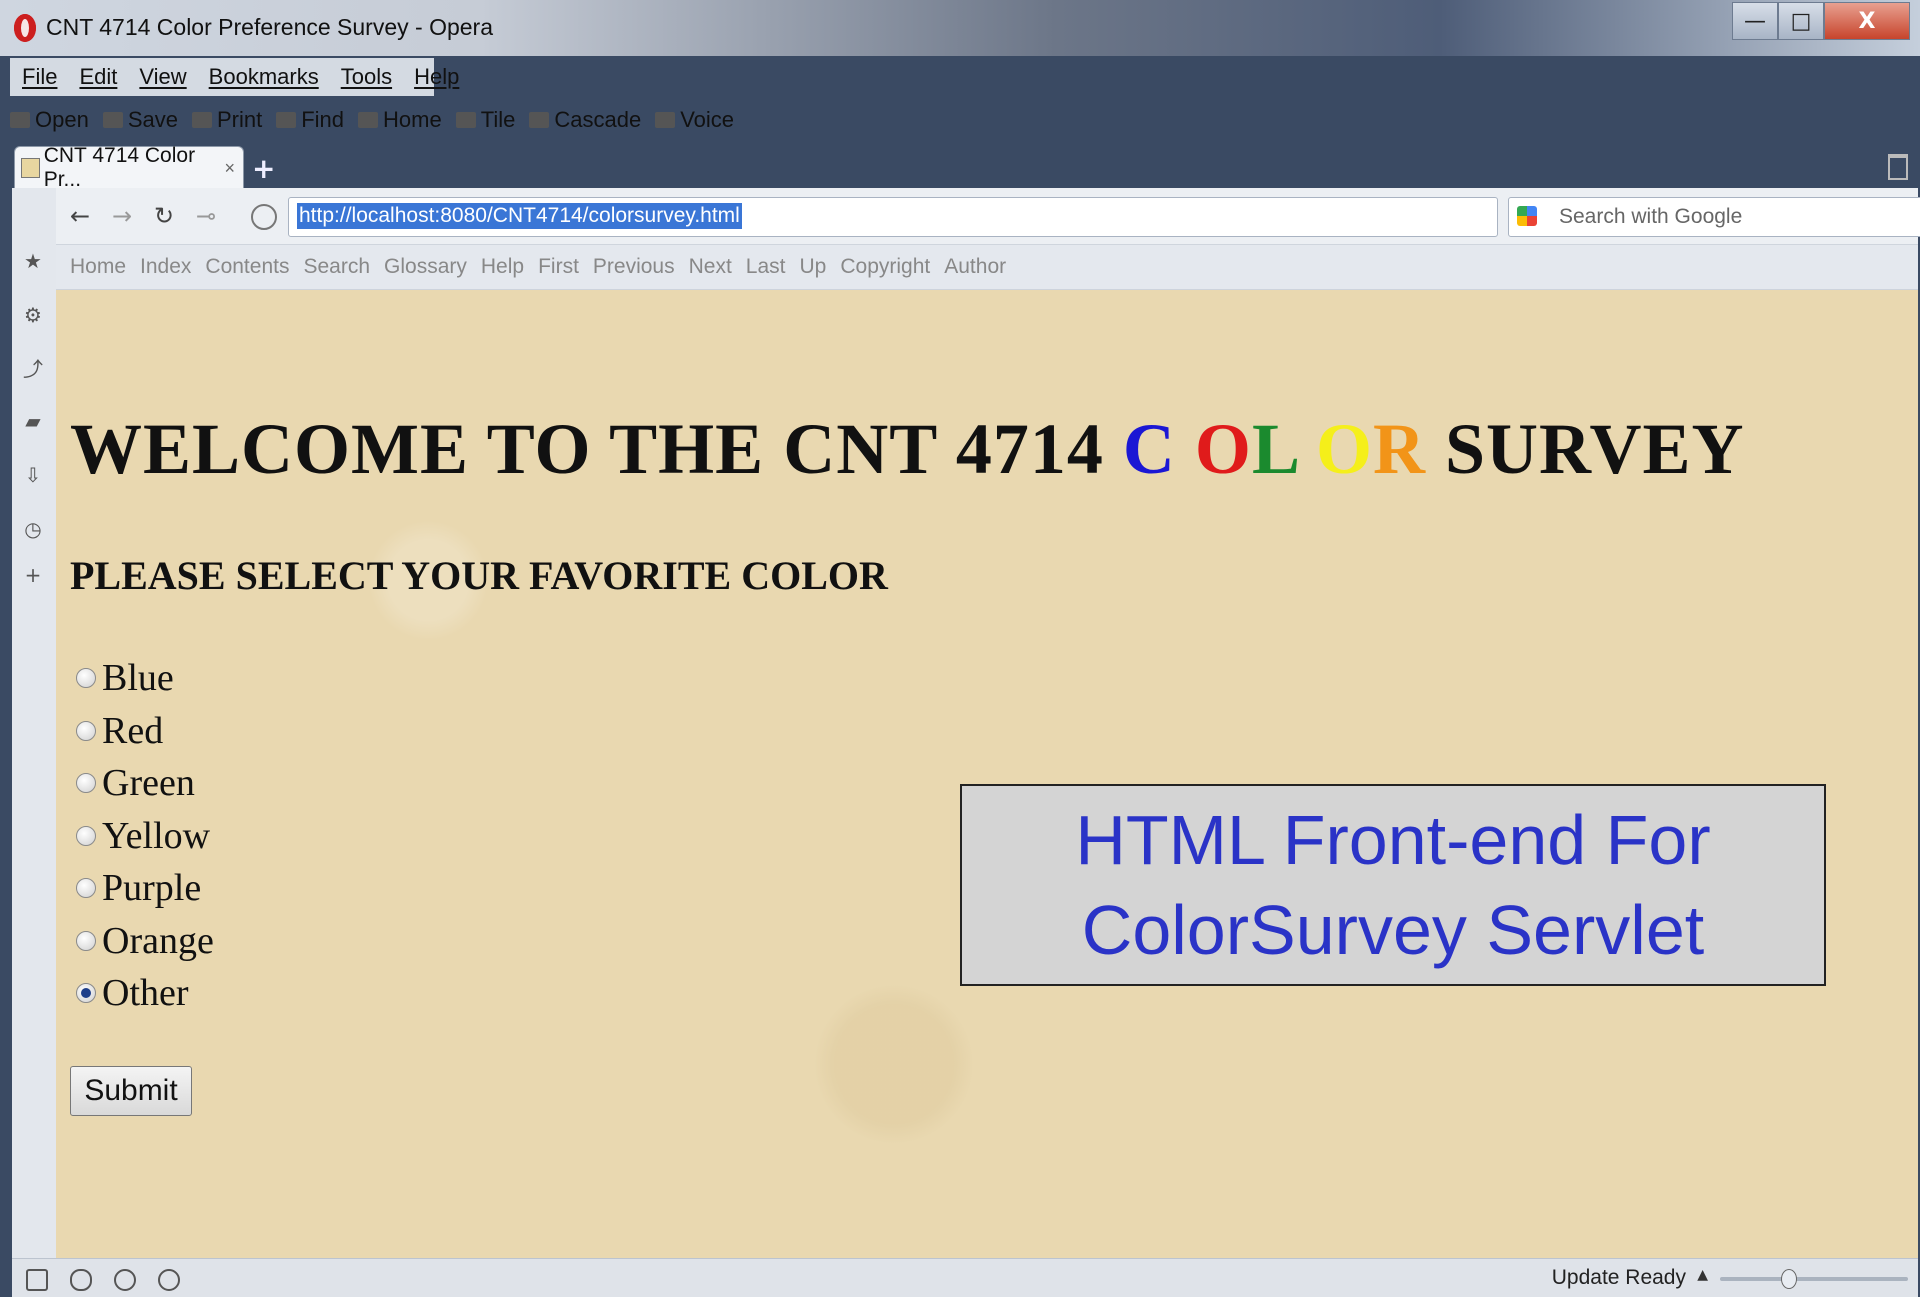  What do you see at coordinates (264, 217) in the screenshot?
I see `globe-icon` at bounding box center [264, 217].